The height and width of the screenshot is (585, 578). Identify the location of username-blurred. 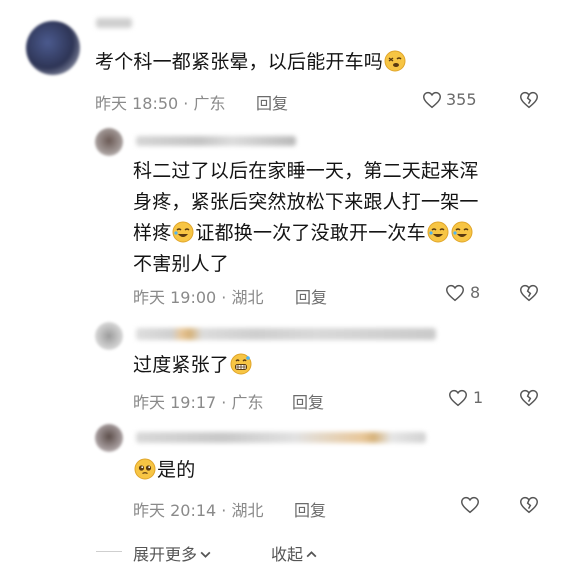
(114, 23).